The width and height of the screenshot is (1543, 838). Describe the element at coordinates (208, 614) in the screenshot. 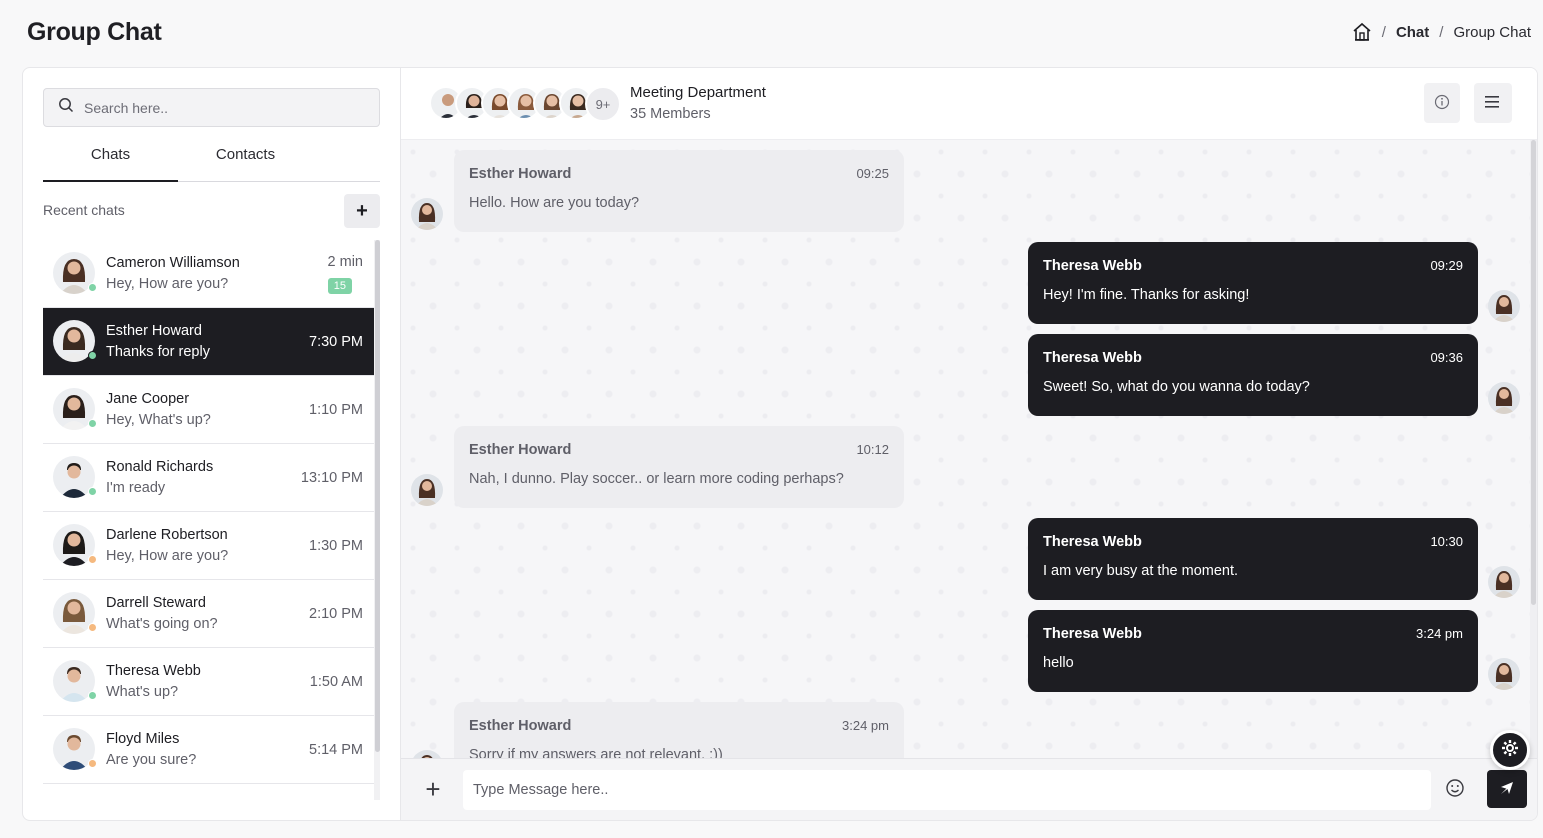

I see `chat-list-item: Darrell Steward What's going on? 2:10 PM` at that location.